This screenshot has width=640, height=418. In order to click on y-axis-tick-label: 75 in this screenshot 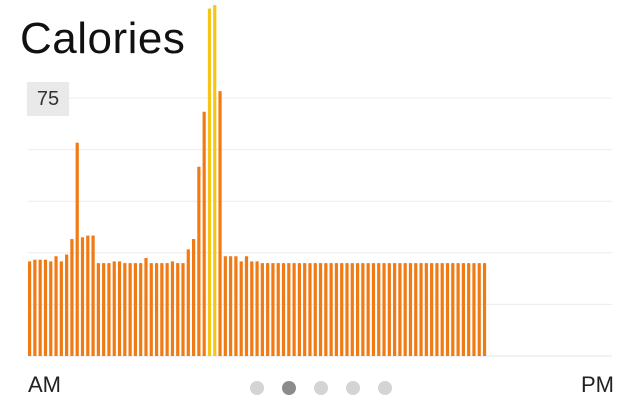, I will do `click(48, 99)`.